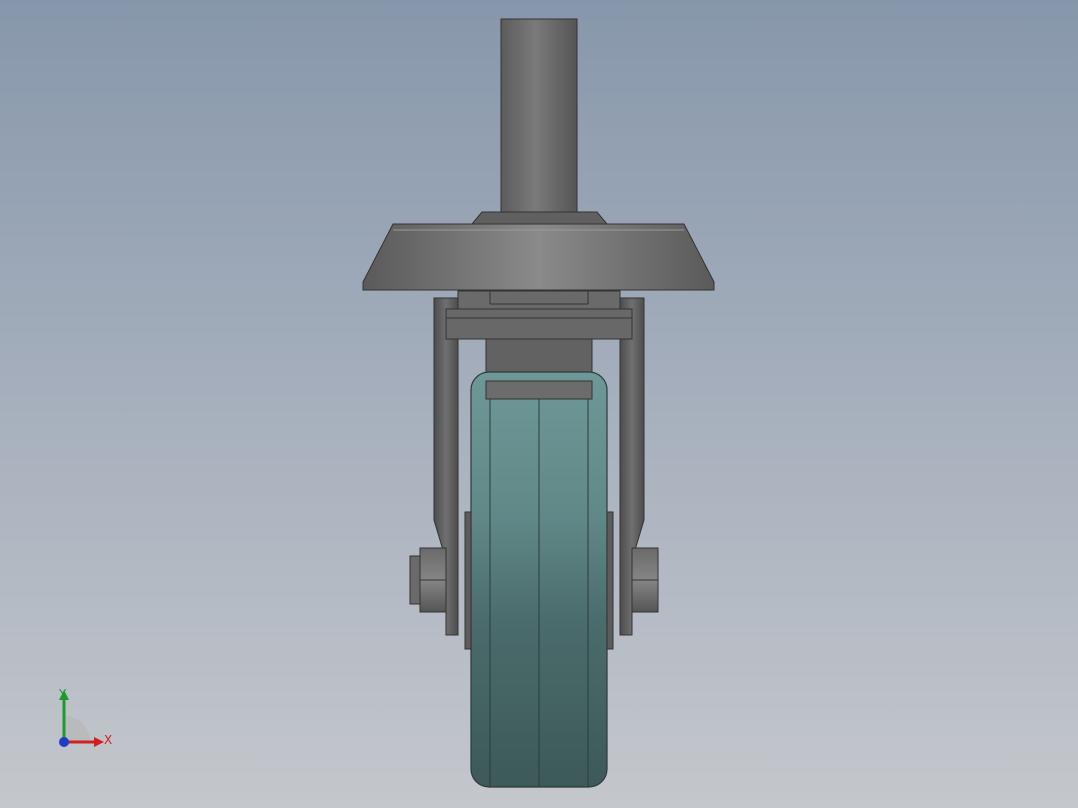  What do you see at coordinates (539, 324) in the screenshot?
I see `fork-crown` at bounding box center [539, 324].